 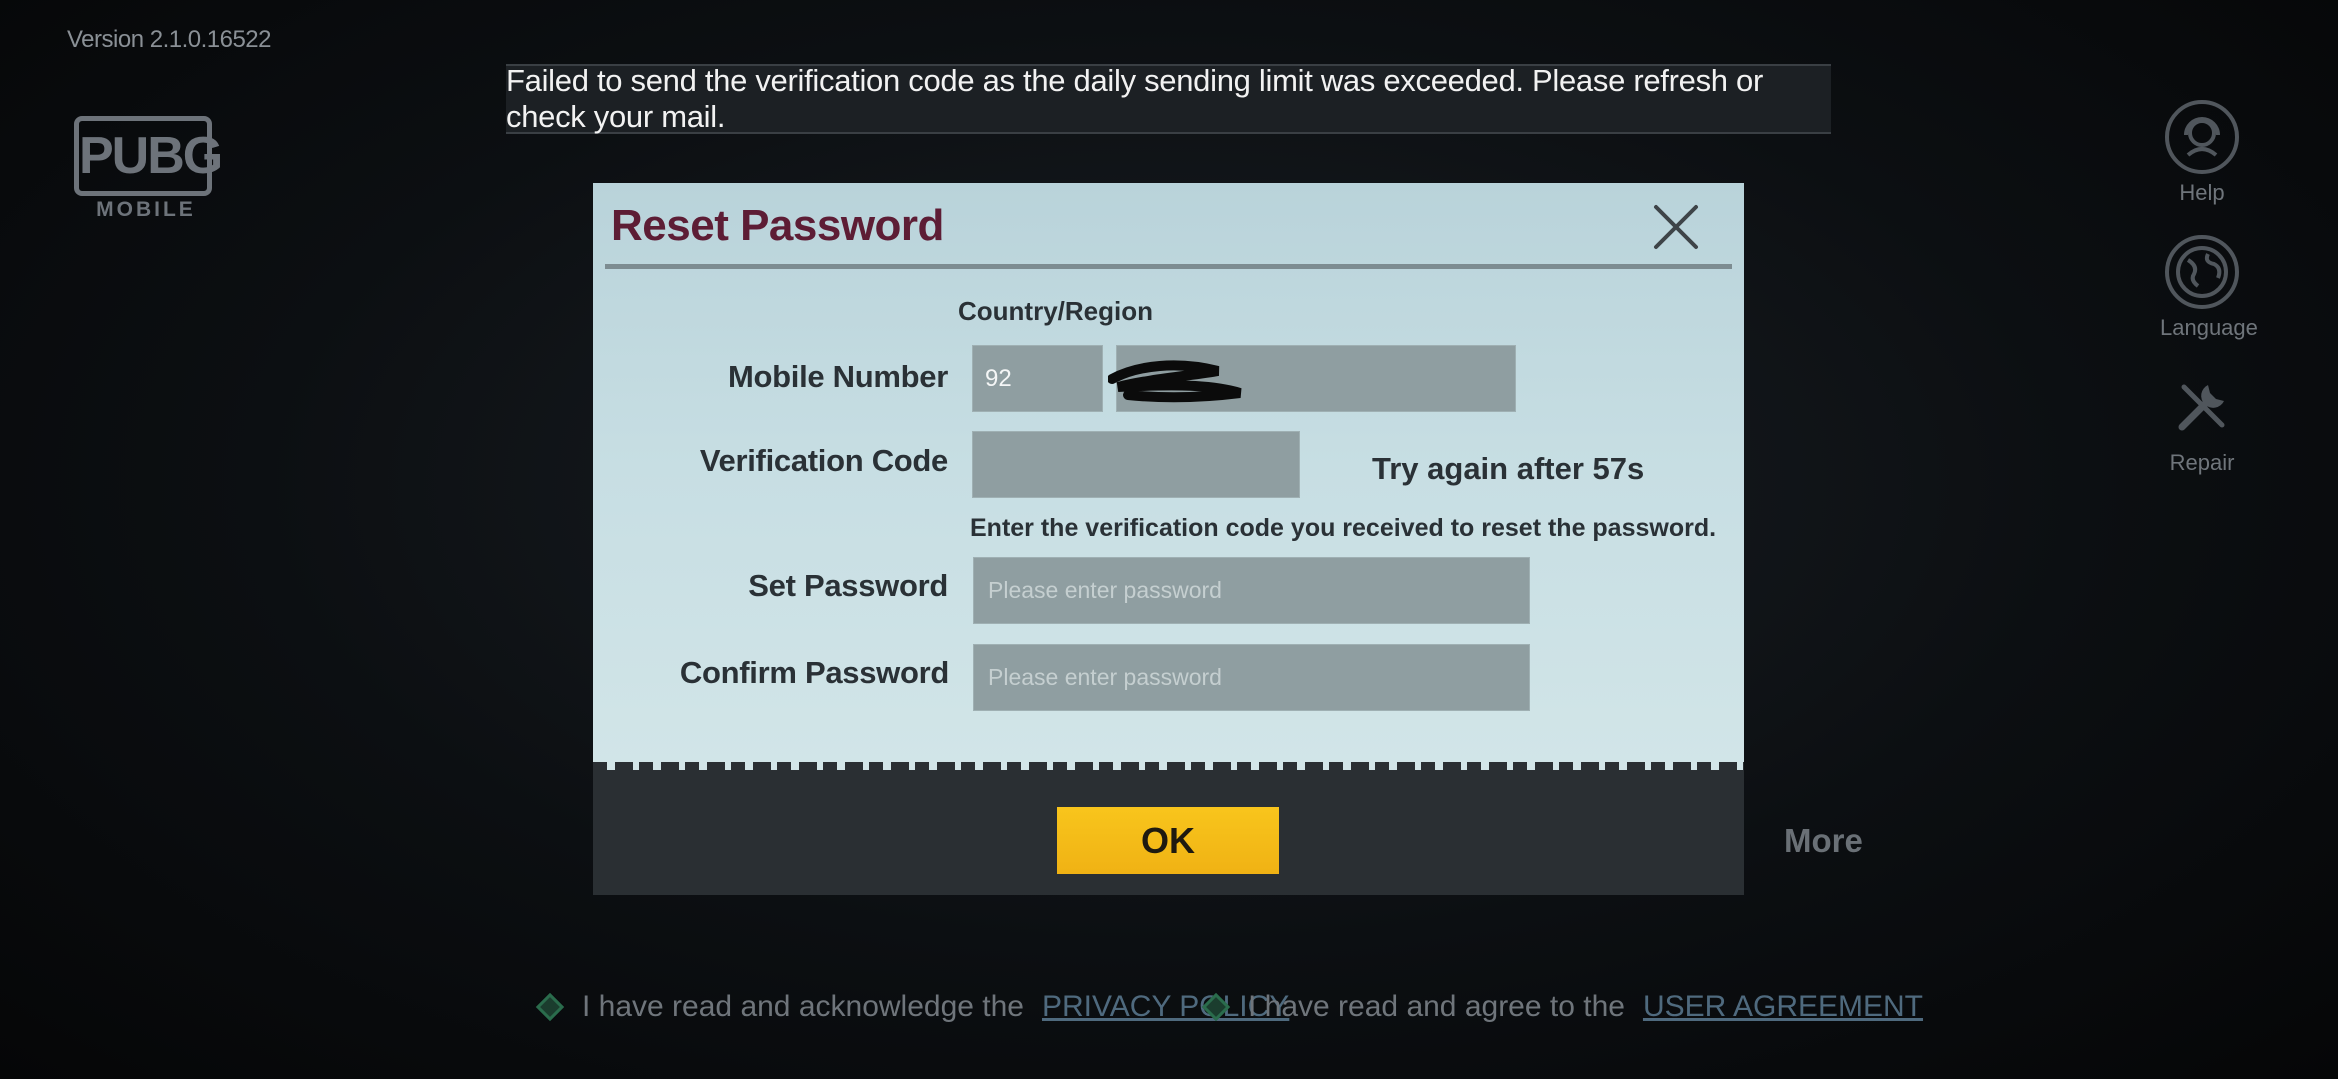 What do you see at coordinates (1257, 590) in the screenshot?
I see `set-password-input` at bounding box center [1257, 590].